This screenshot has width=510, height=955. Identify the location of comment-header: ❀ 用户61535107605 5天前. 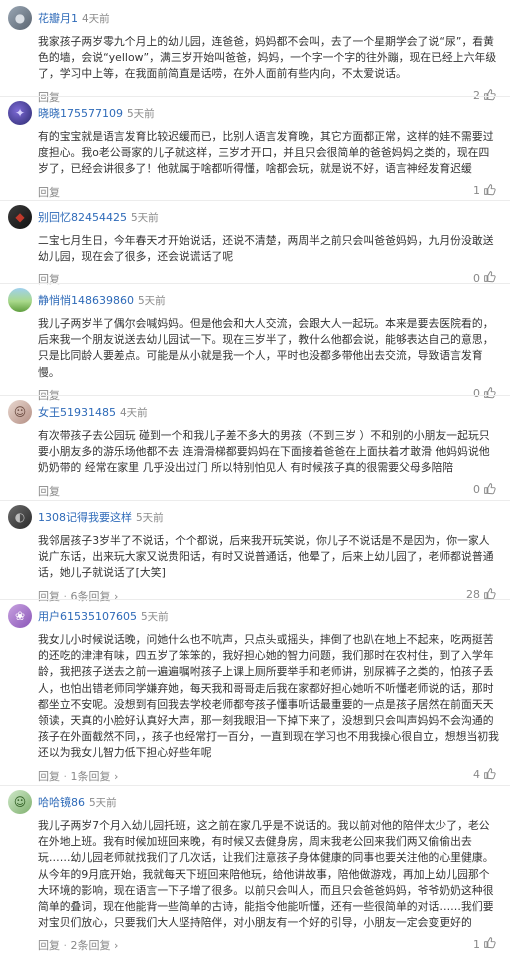
(254, 618).